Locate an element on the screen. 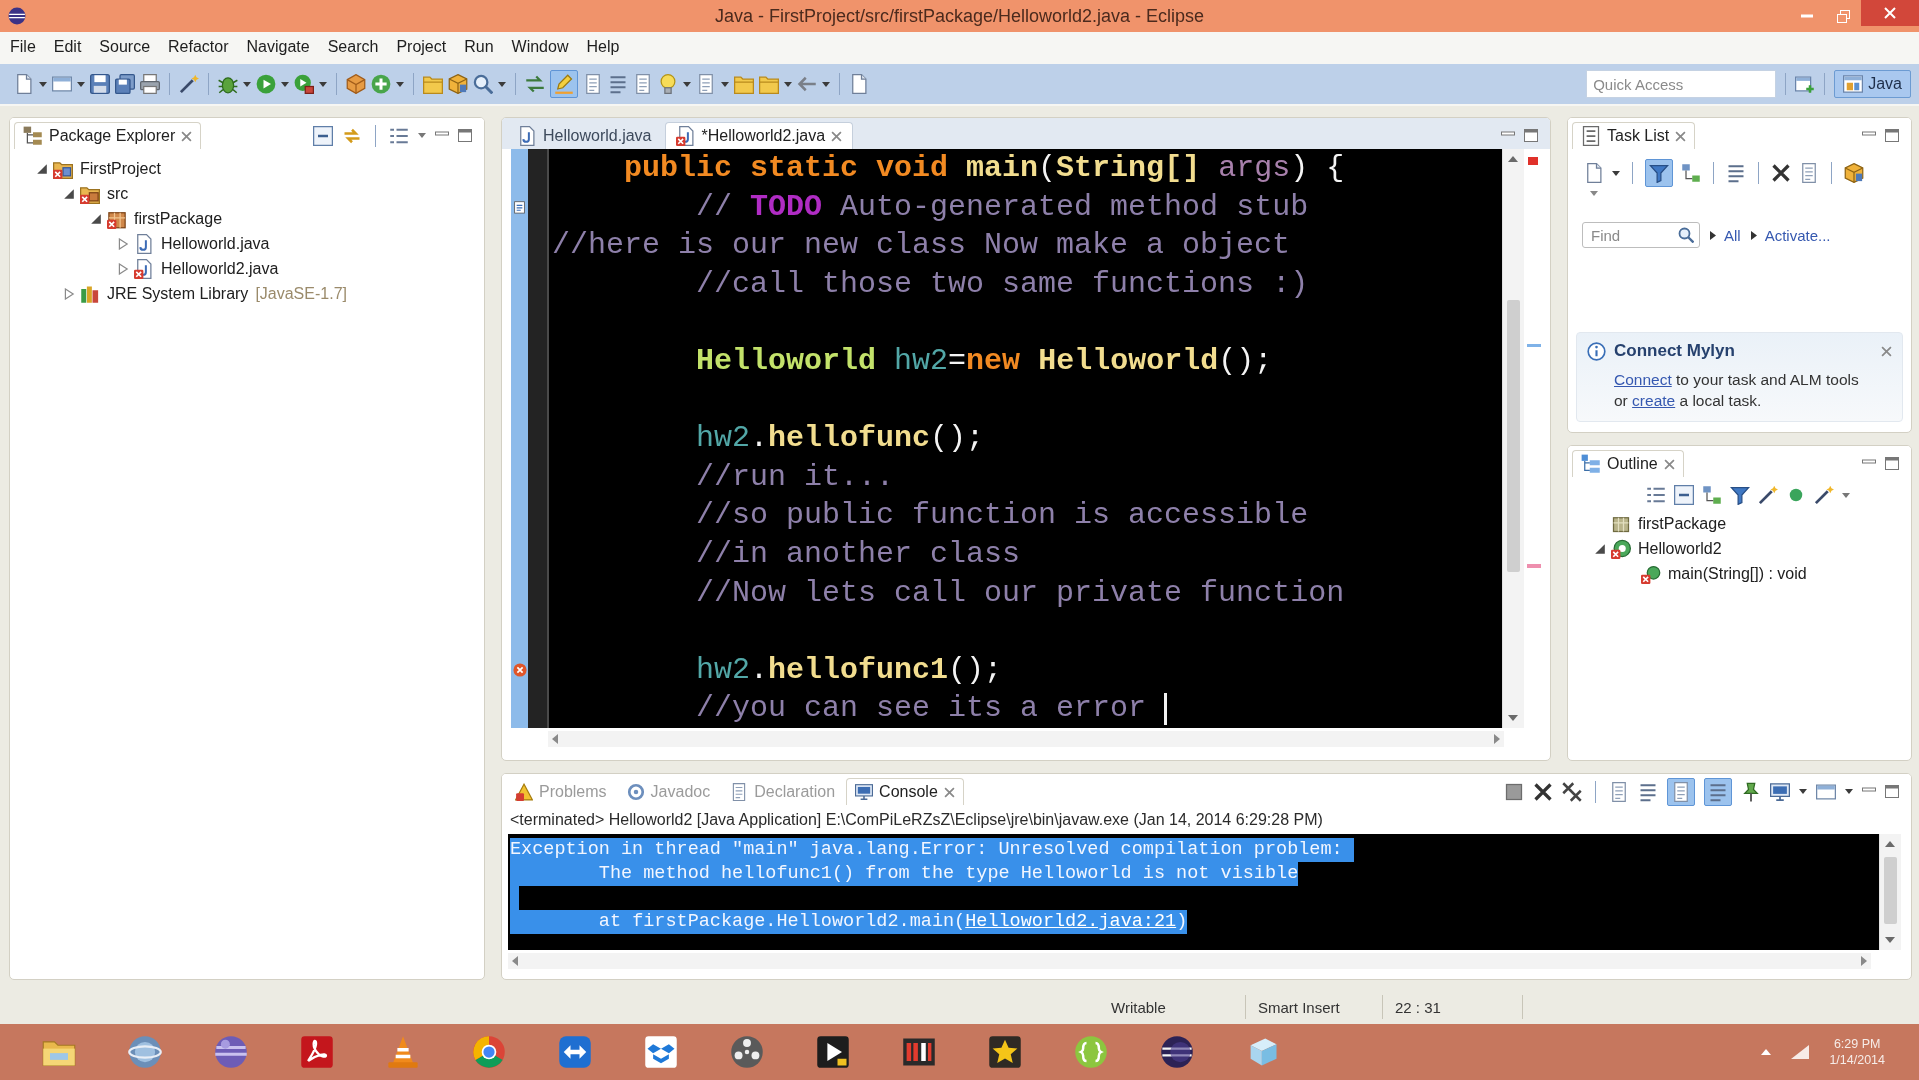 This screenshot has width=1919, height=1080. tree-item: src is located at coordinates (118, 193).